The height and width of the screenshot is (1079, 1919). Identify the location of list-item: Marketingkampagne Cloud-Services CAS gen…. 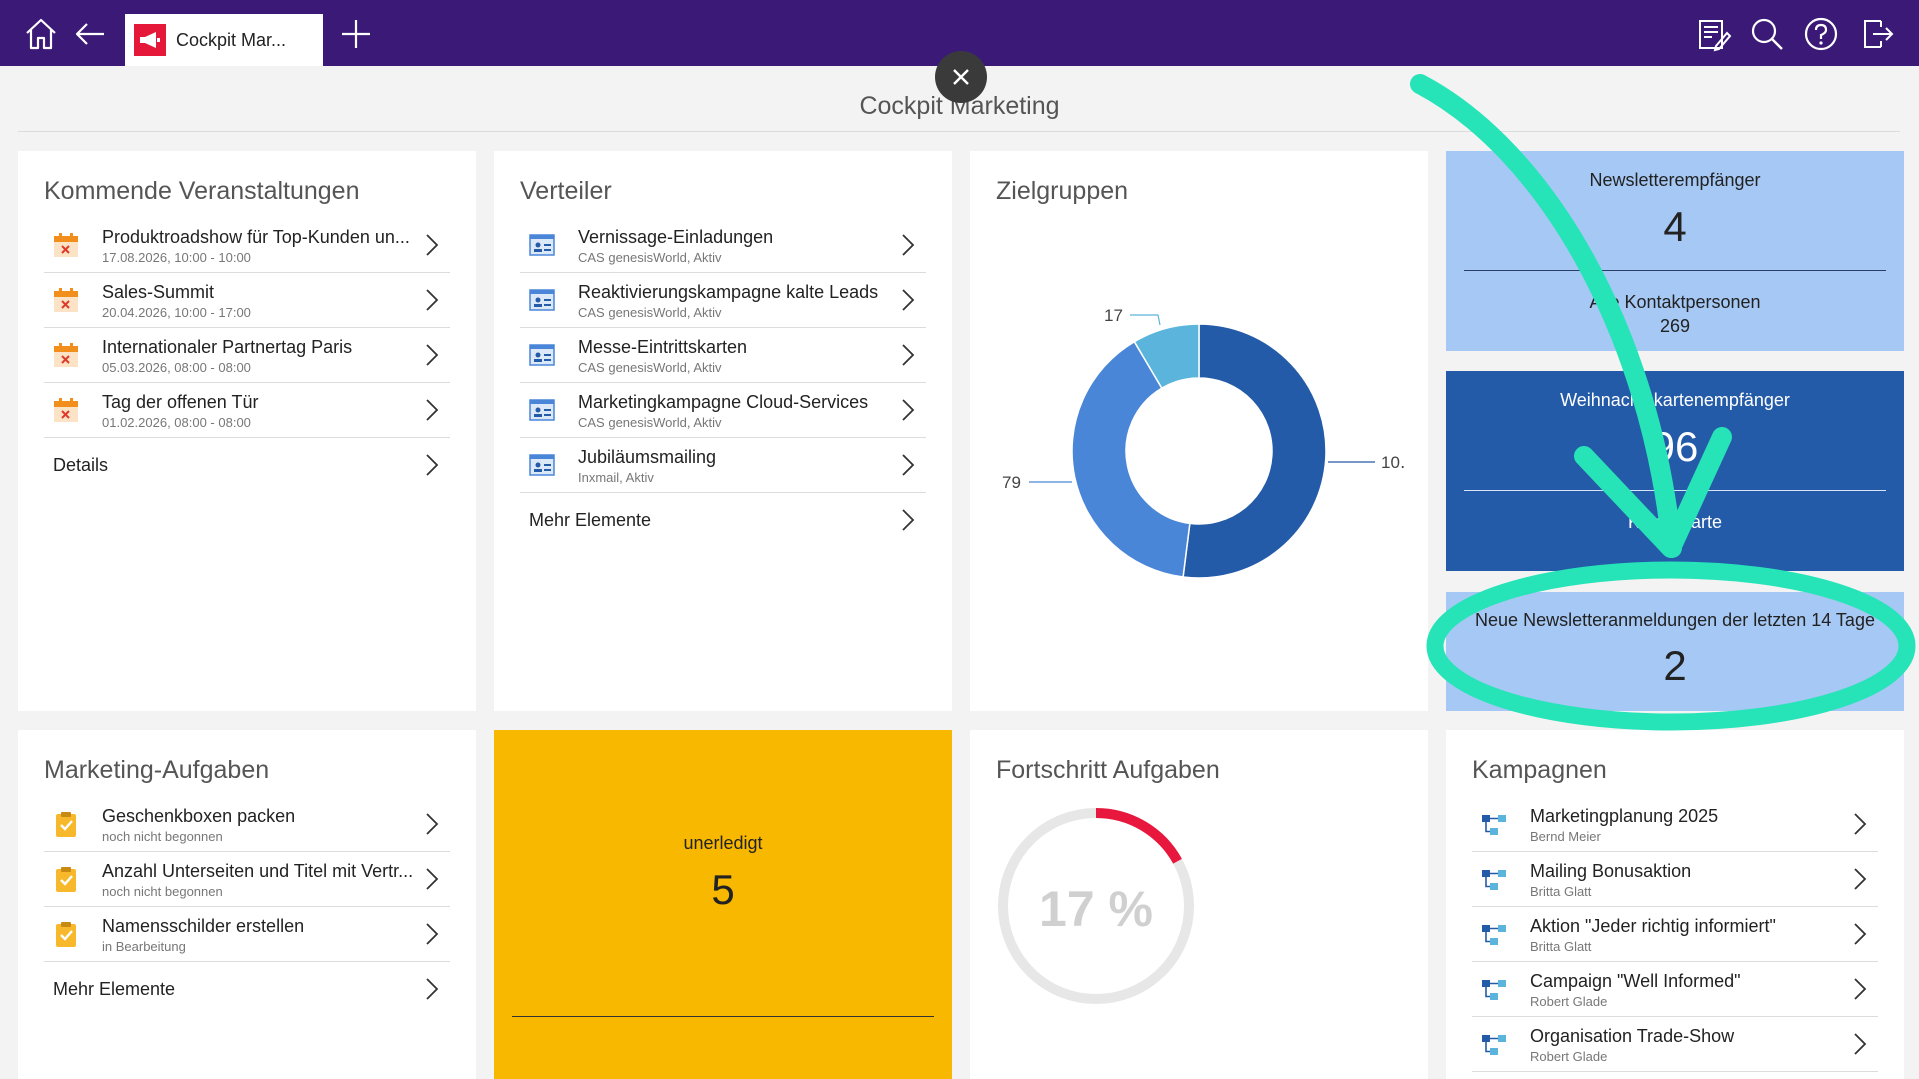
(723, 410).